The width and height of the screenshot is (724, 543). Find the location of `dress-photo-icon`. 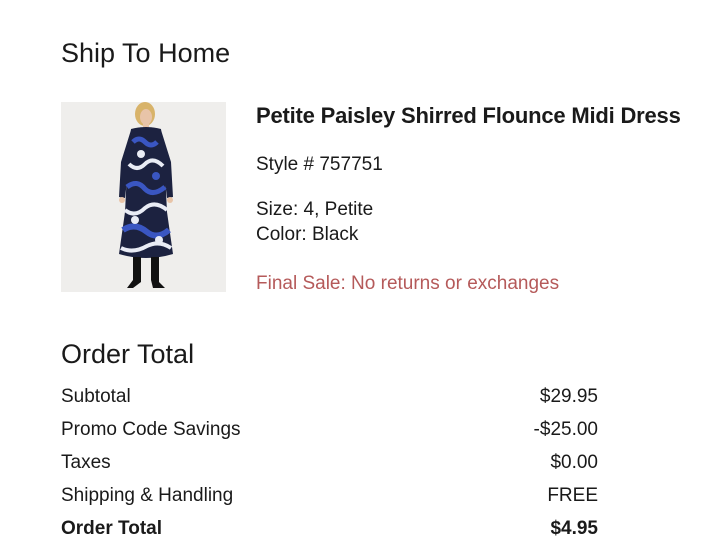

dress-photo-icon is located at coordinates (143, 197).